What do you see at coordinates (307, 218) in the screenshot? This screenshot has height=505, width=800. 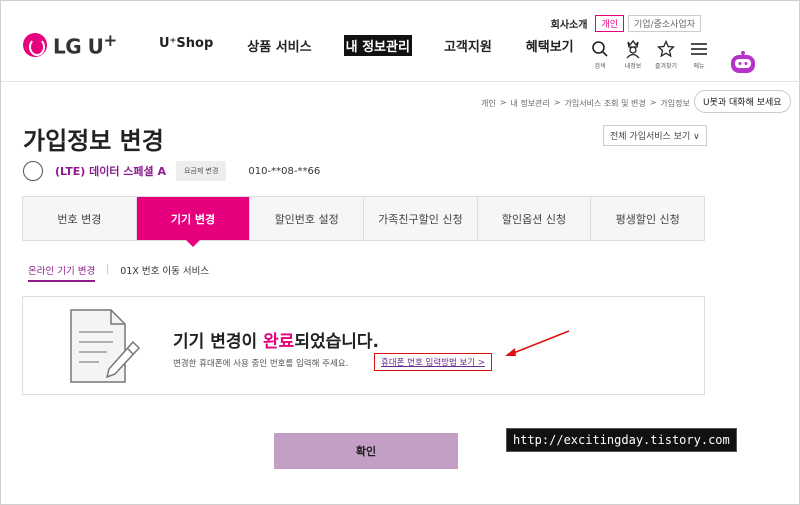 I see `tab-discount-number: 할인번호 설정` at bounding box center [307, 218].